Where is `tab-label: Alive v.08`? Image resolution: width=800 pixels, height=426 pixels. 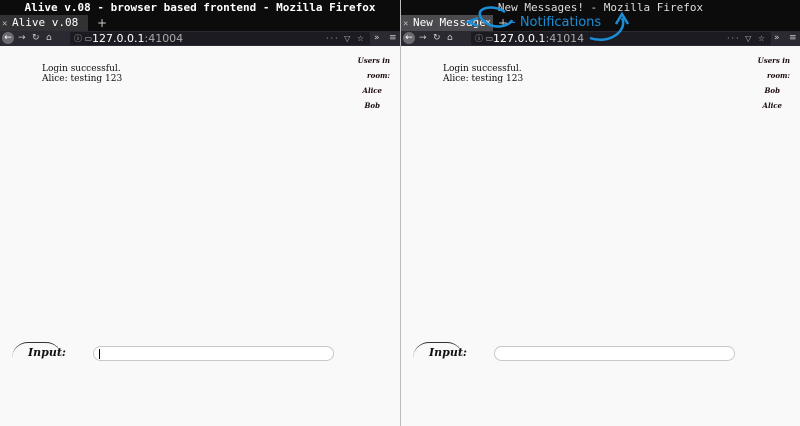
tab-label: Alive v.08 is located at coordinates (45, 22).